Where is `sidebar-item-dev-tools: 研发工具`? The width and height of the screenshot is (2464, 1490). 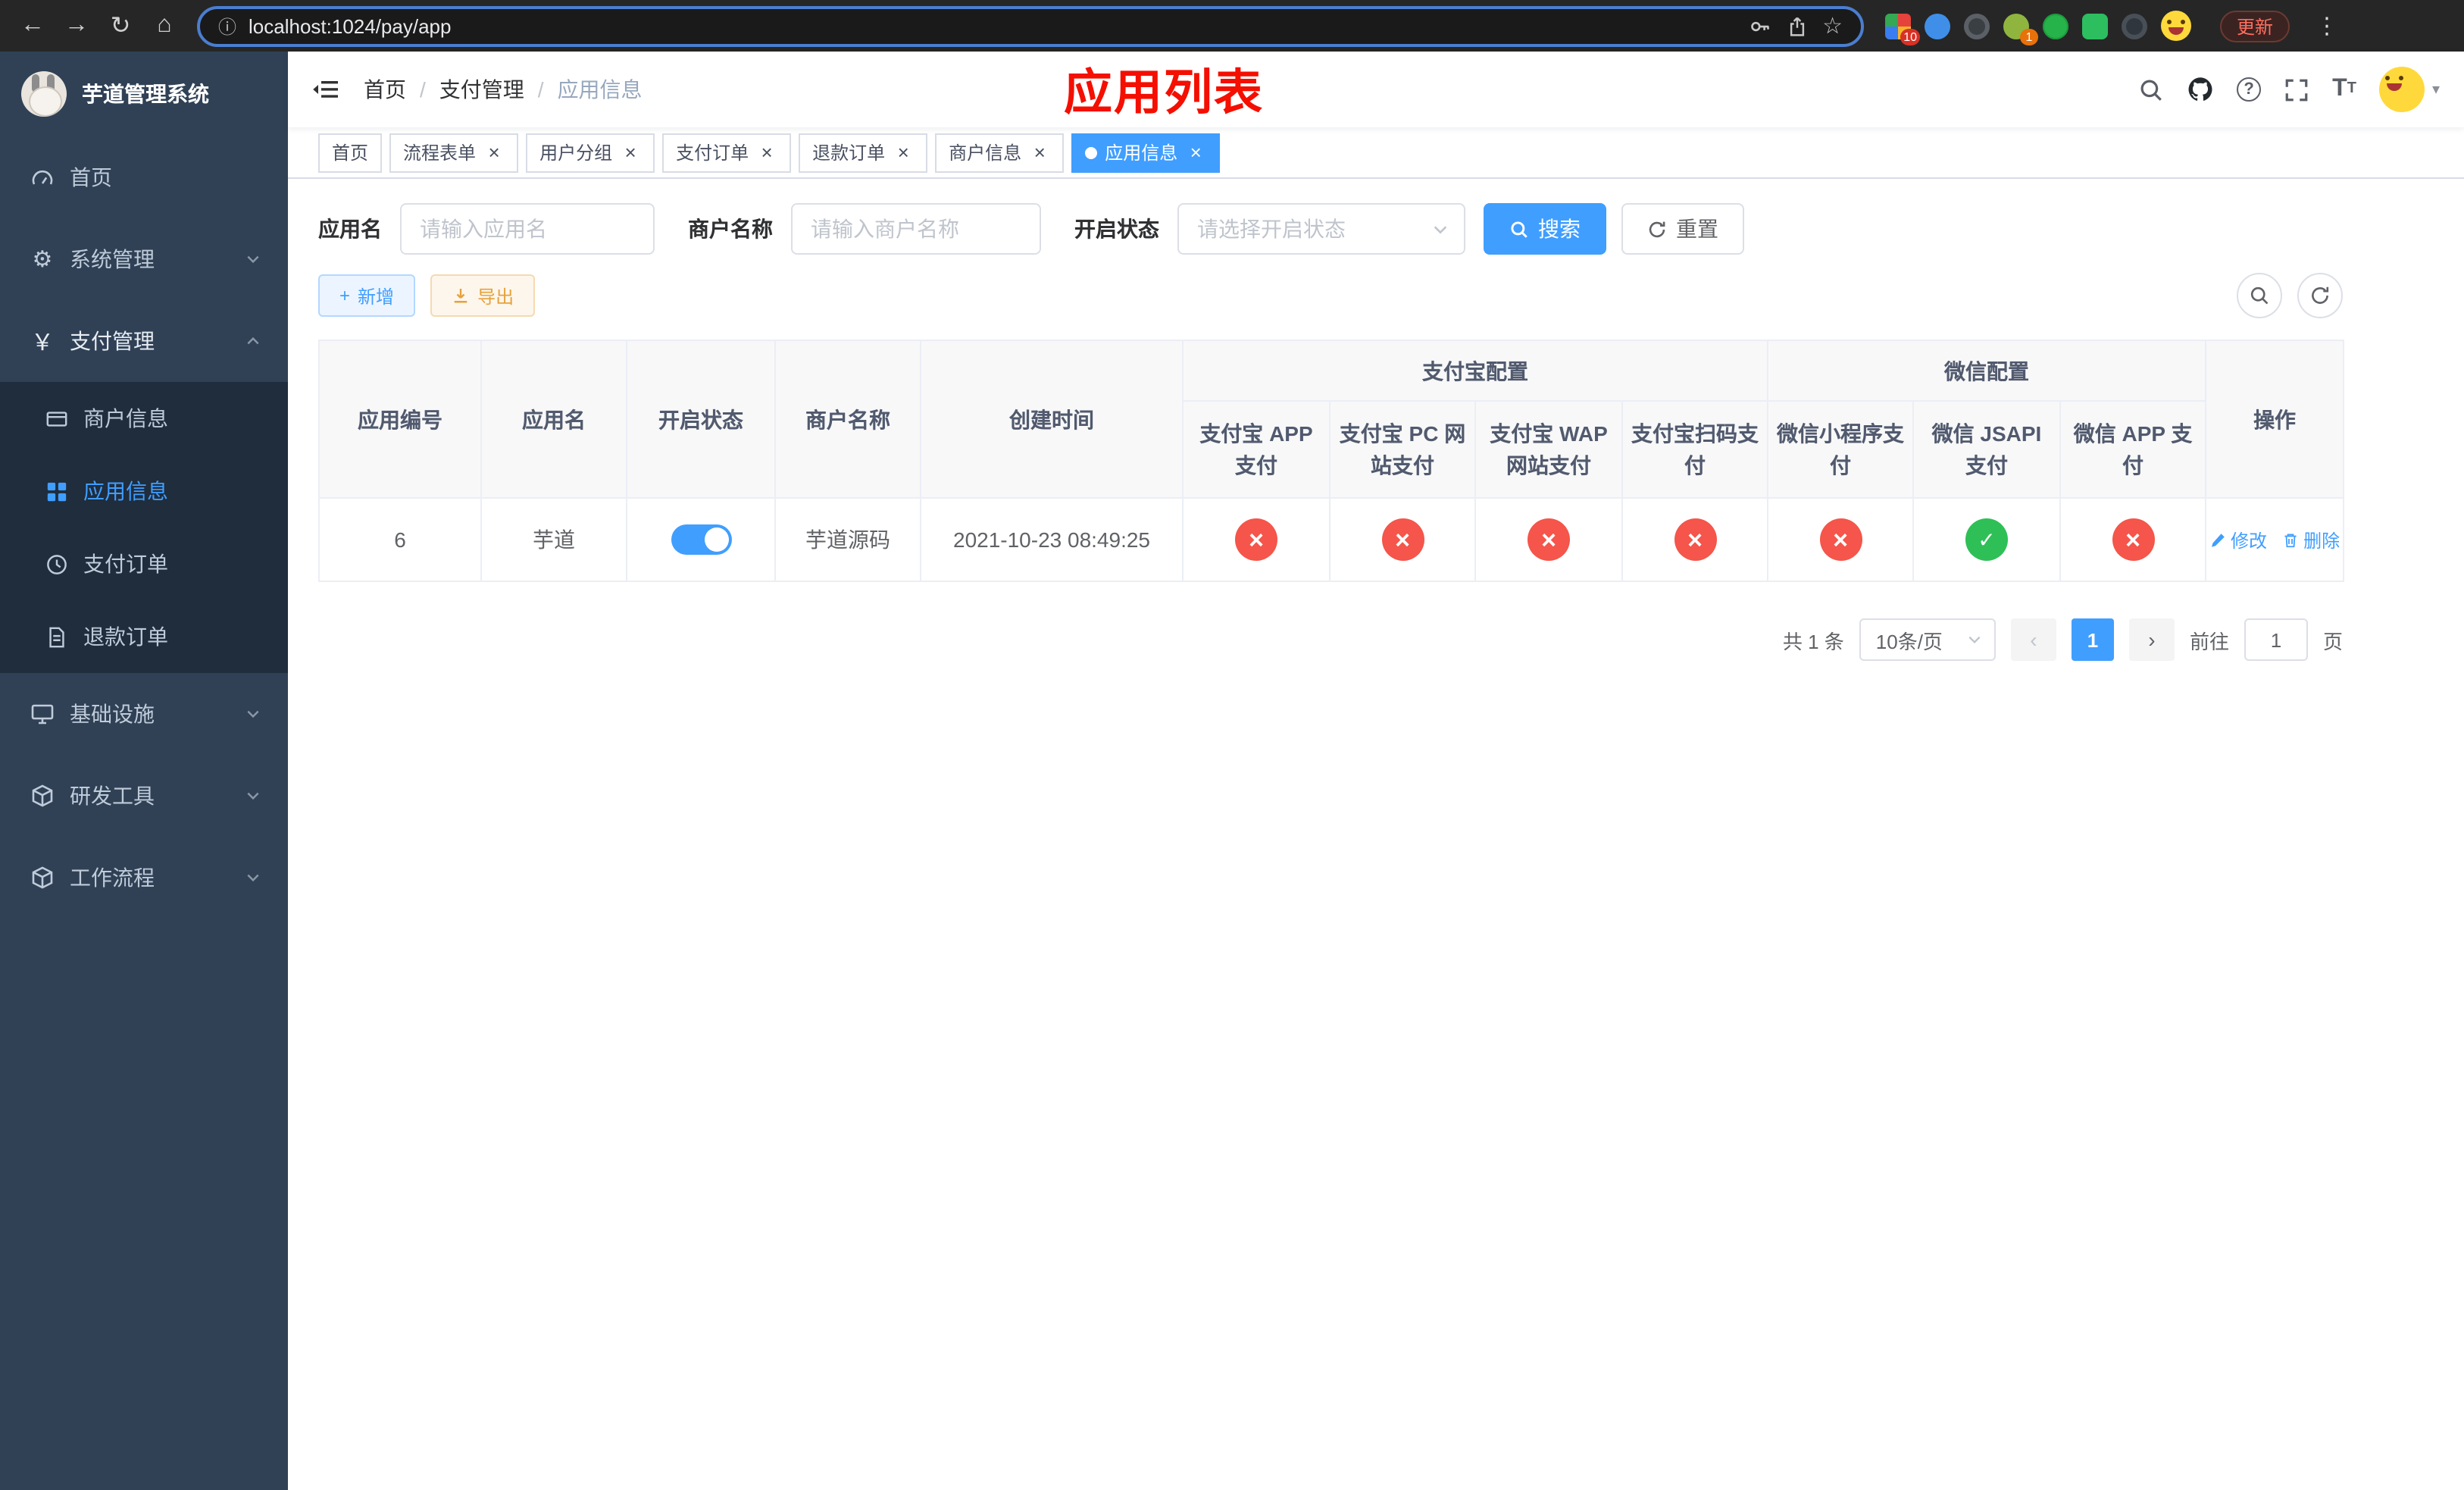 sidebar-item-dev-tools: 研发工具 is located at coordinates (144, 796).